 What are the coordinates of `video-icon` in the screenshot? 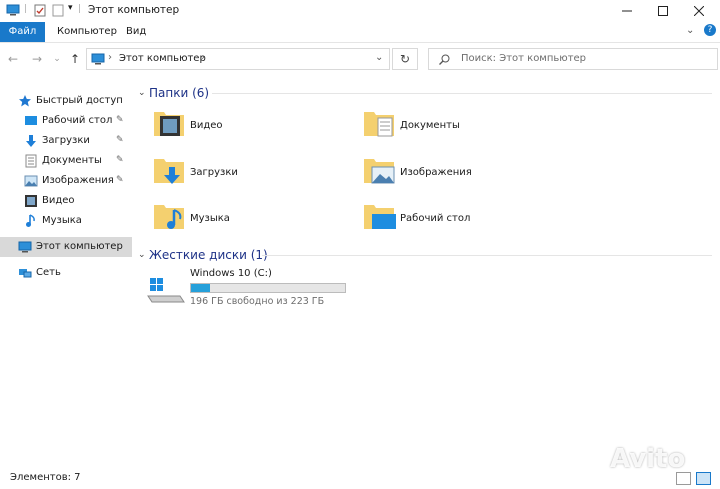 It's located at (31, 201).